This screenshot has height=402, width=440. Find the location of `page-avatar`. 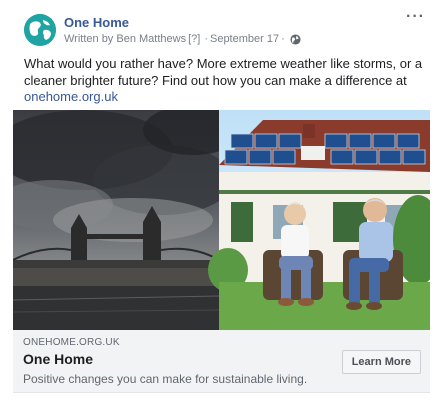

page-avatar is located at coordinates (40, 30).